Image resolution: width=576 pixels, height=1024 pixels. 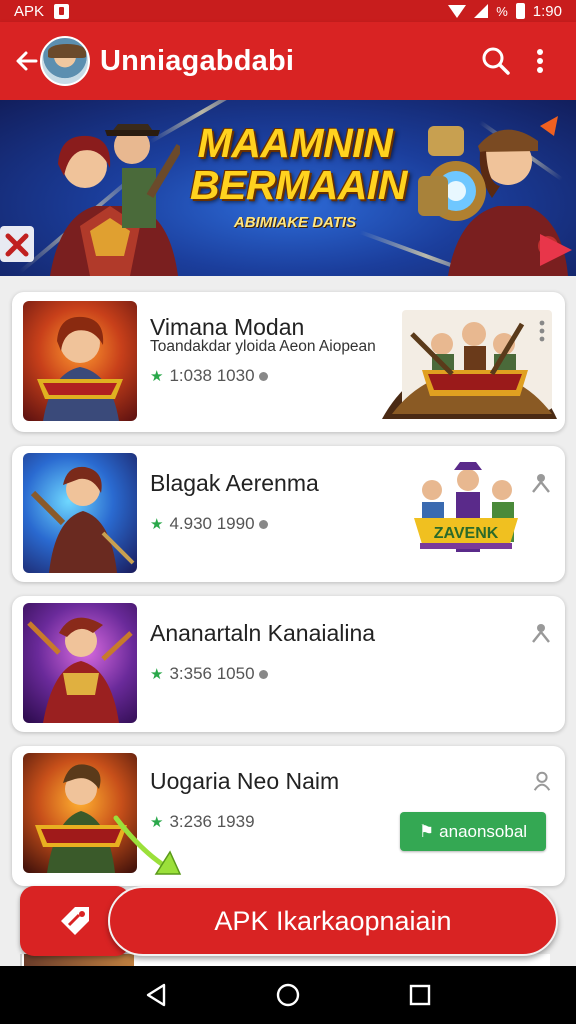 I want to click on app-art-text: ZAVENK, so click(x=466, y=533).